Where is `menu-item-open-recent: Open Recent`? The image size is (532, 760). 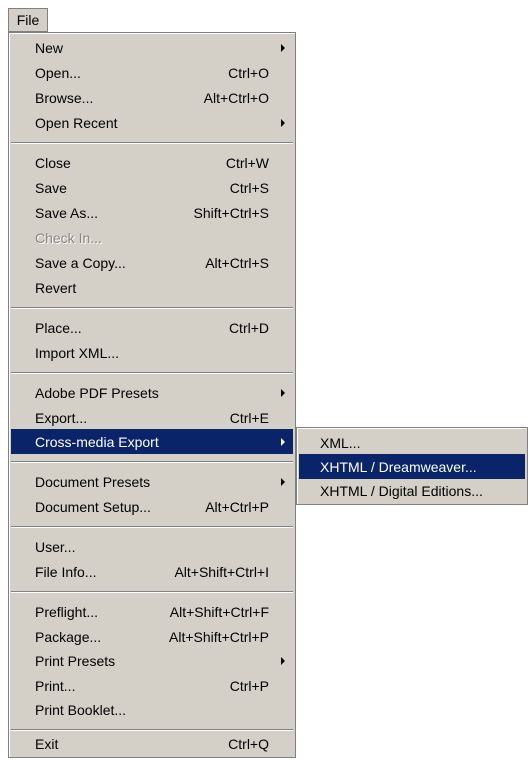
menu-item-open-recent: Open Recent is located at coordinates (152, 122).